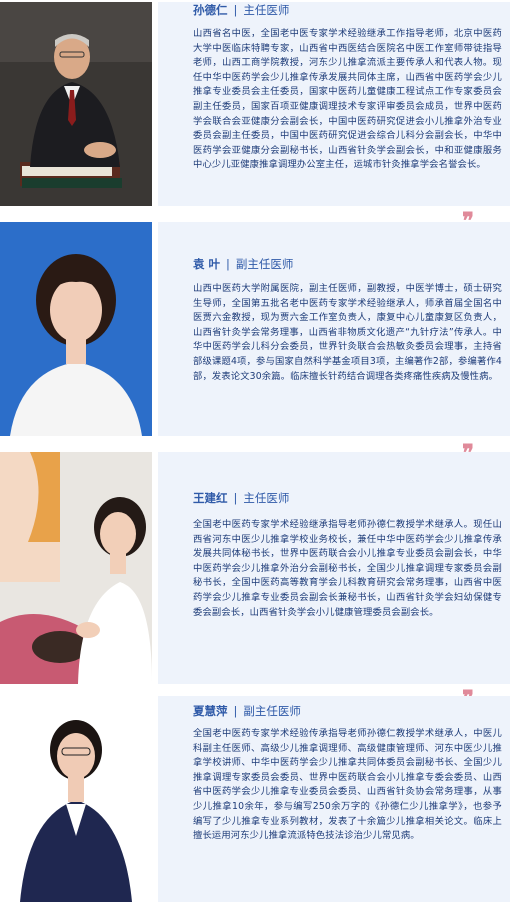  I want to click on doctor-header-3: 王建红 | 主任医师, so click(241, 498).